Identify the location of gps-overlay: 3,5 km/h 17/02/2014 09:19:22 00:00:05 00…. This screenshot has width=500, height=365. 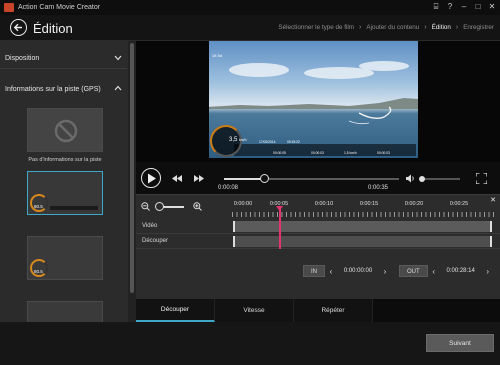
(313, 141).